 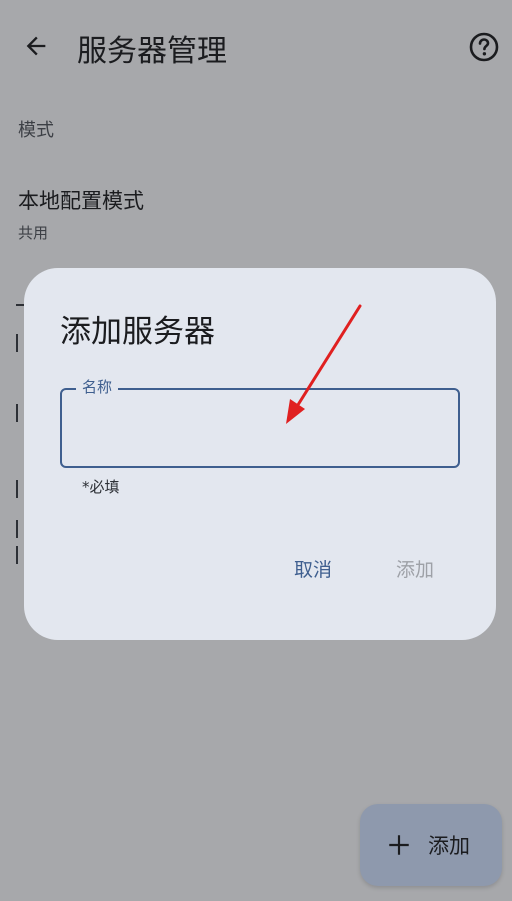 What do you see at coordinates (415, 568) in the screenshot?
I see `add-confirm-button: 添加` at bounding box center [415, 568].